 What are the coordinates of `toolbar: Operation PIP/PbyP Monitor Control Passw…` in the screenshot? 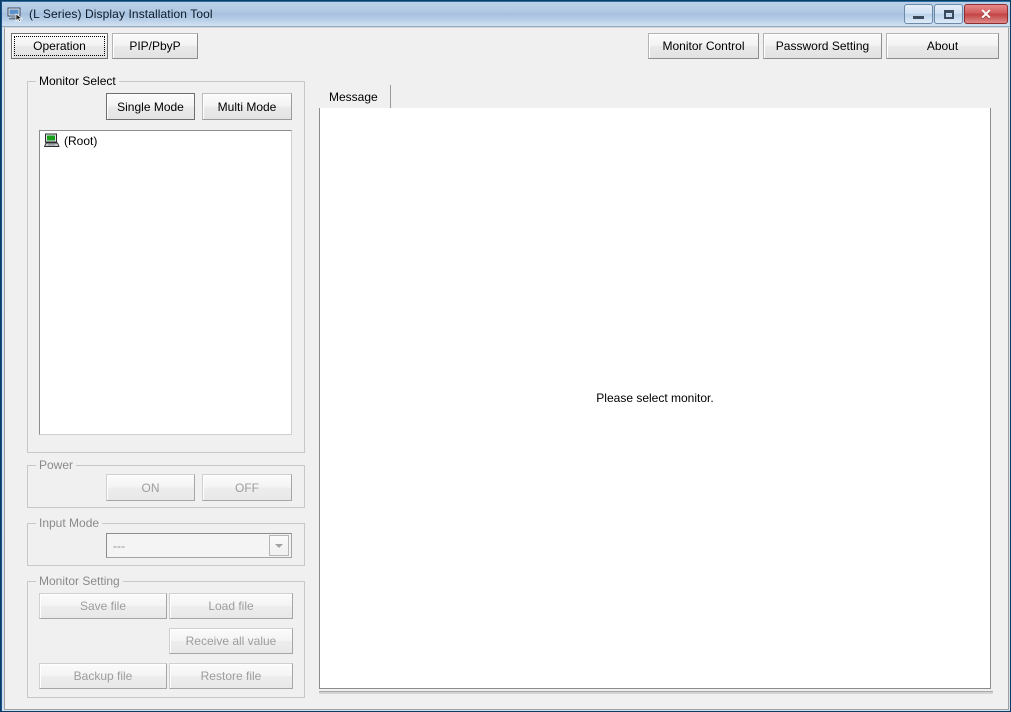 It's located at (506, 46).